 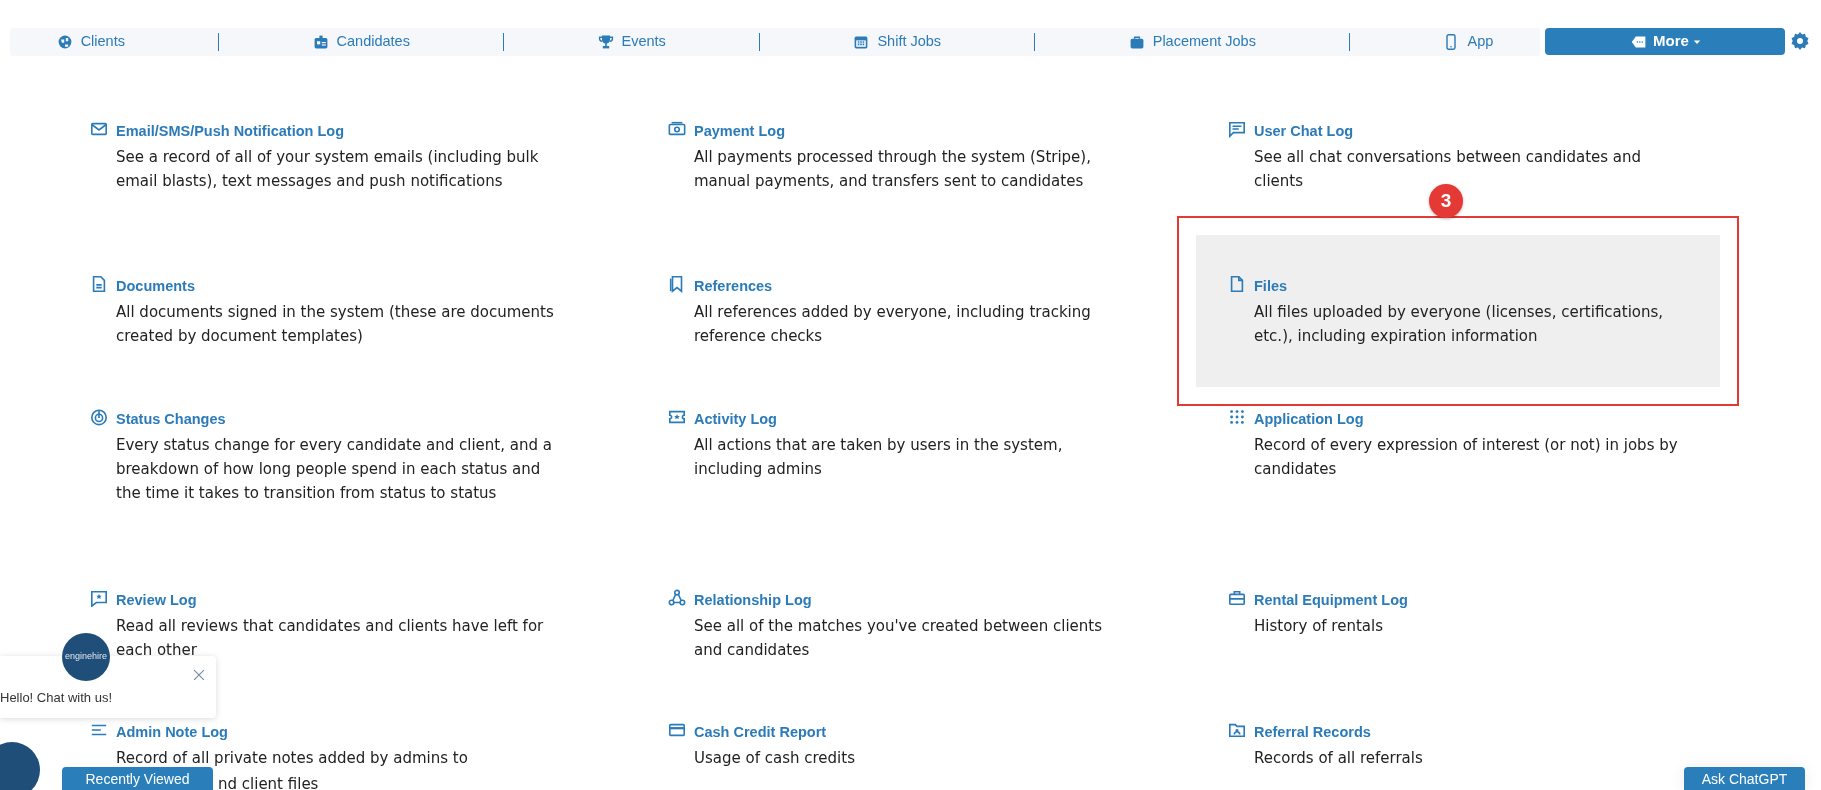 What do you see at coordinates (1466, 457) in the screenshot?
I see `log-description: Record of every expression of interest (or not) in jobs by candidates` at bounding box center [1466, 457].